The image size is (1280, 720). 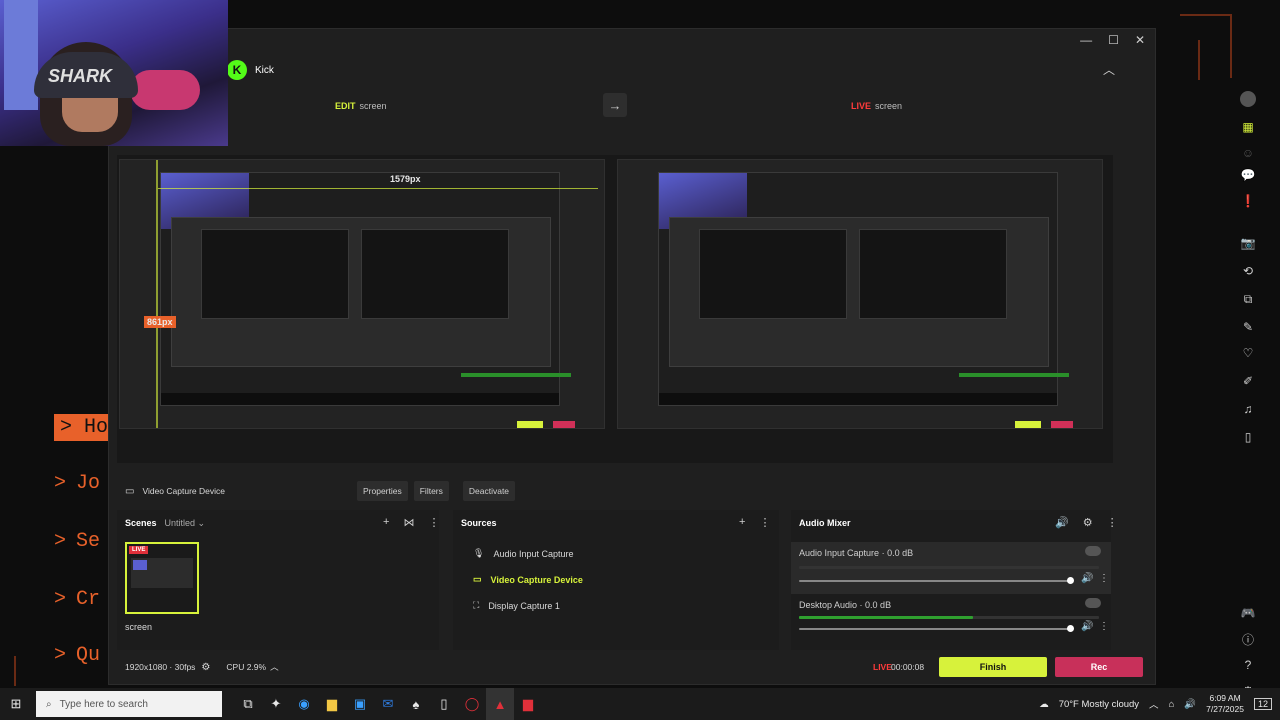 What do you see at coordinates (1248, 243) in the screenshot?
I see `camera-icon: 📷` at bounding box center [1248, 243].